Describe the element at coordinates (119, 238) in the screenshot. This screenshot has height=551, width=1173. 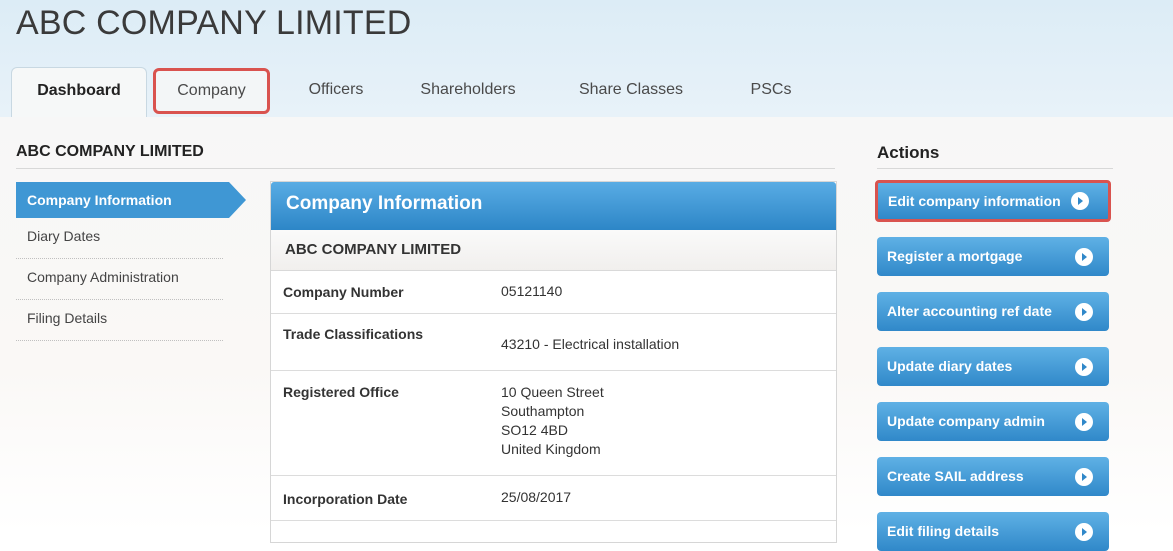
I see `sidenav-item-diary-dates: Diary Dates` at that location.